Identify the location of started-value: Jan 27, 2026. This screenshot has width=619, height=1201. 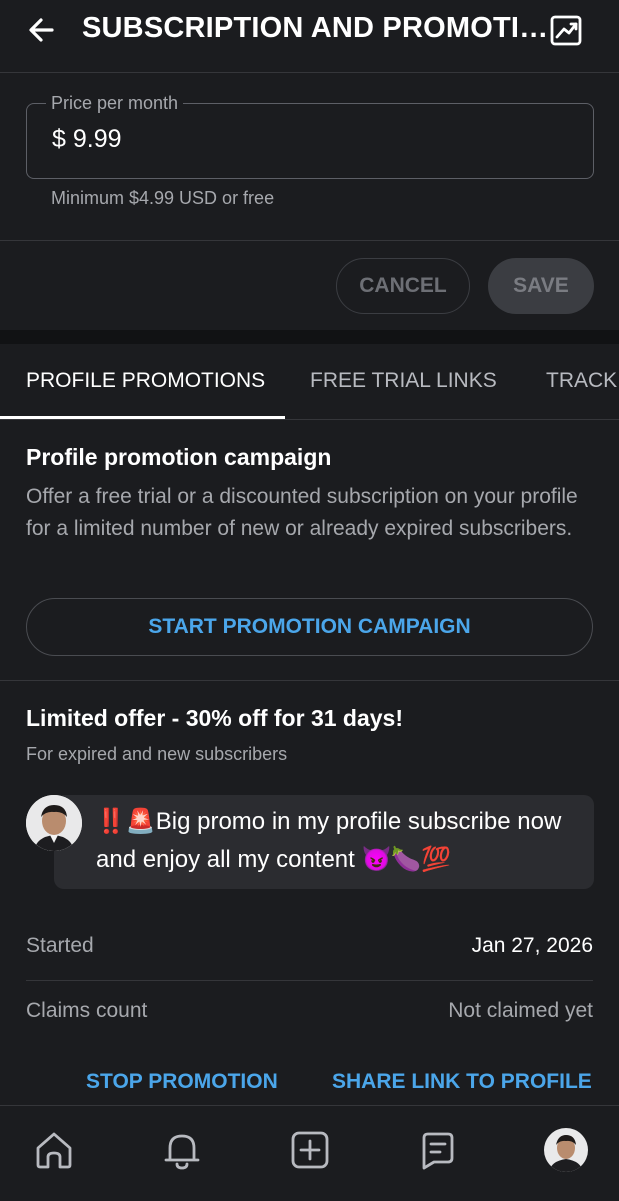
(532, 945).